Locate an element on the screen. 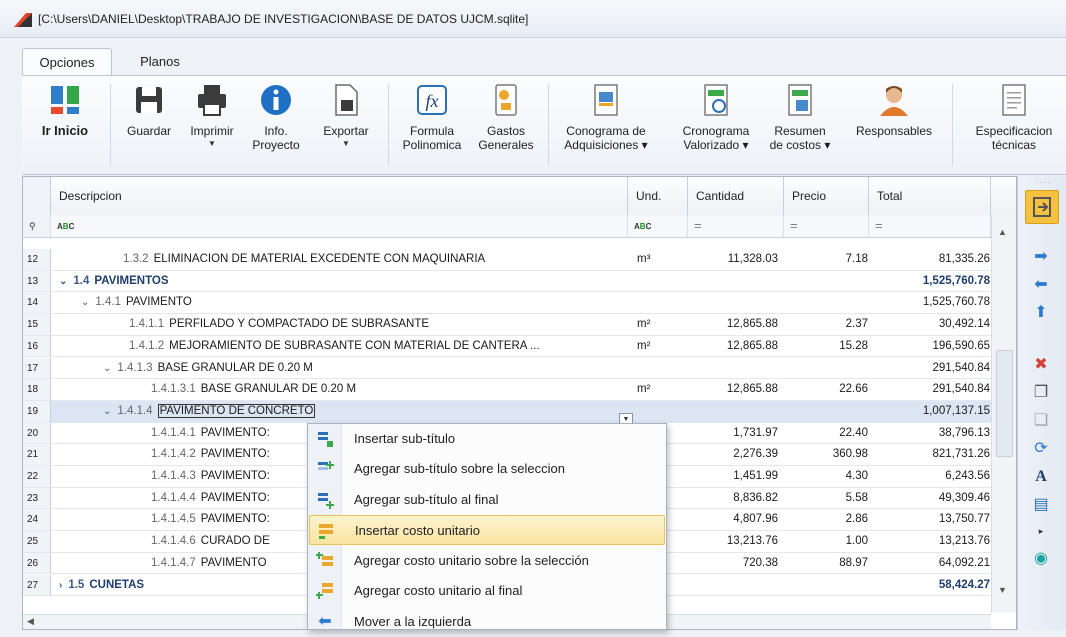  cell-cantidad: 8,836.82 is located at coordinates (735, 498).